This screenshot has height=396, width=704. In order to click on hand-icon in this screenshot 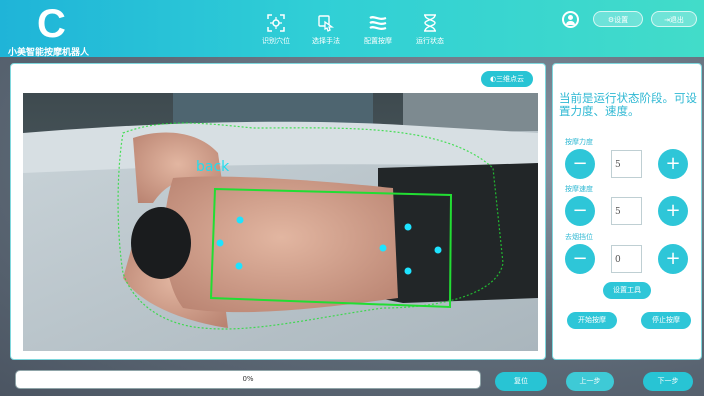, I will do `click(326, 23)`.